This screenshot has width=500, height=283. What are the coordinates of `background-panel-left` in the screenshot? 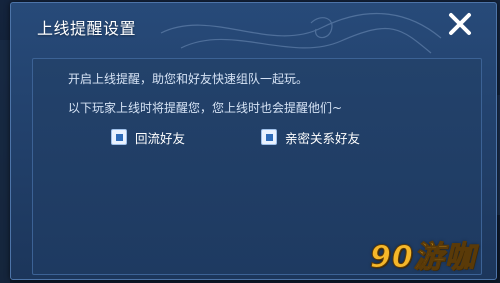 It's located at (5, 161).